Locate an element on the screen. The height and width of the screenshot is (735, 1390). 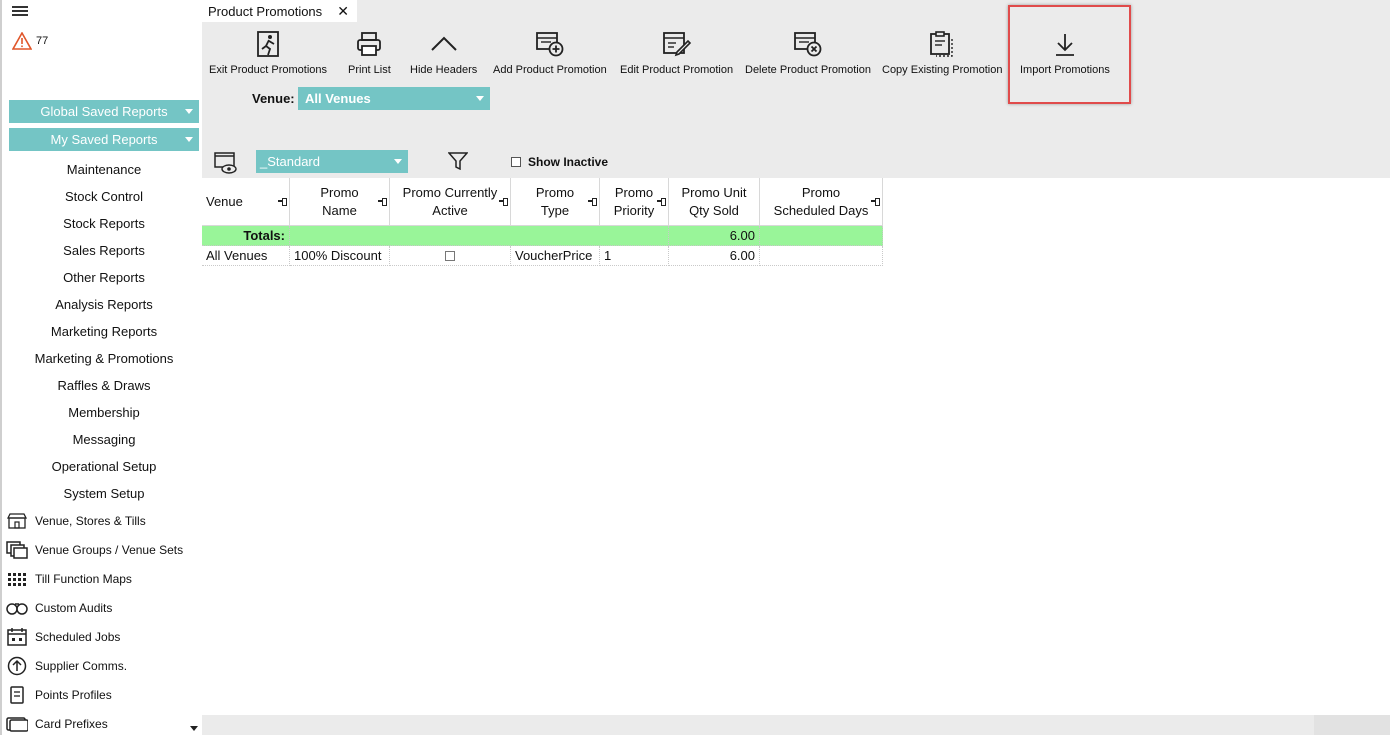
sidebar-item-marketing-reports: Marketing Reports is located at coordinates (104, 331).